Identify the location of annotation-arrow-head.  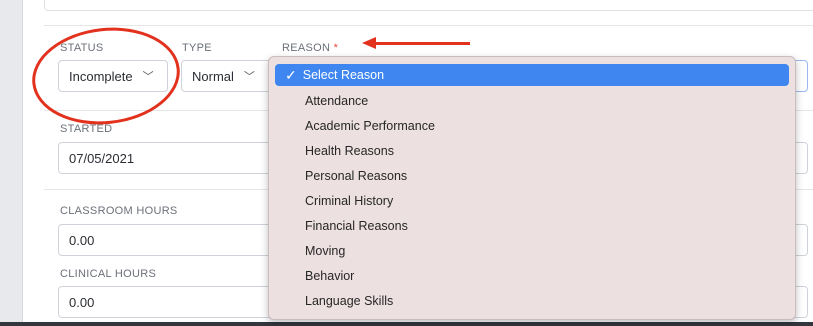
(369, 43).